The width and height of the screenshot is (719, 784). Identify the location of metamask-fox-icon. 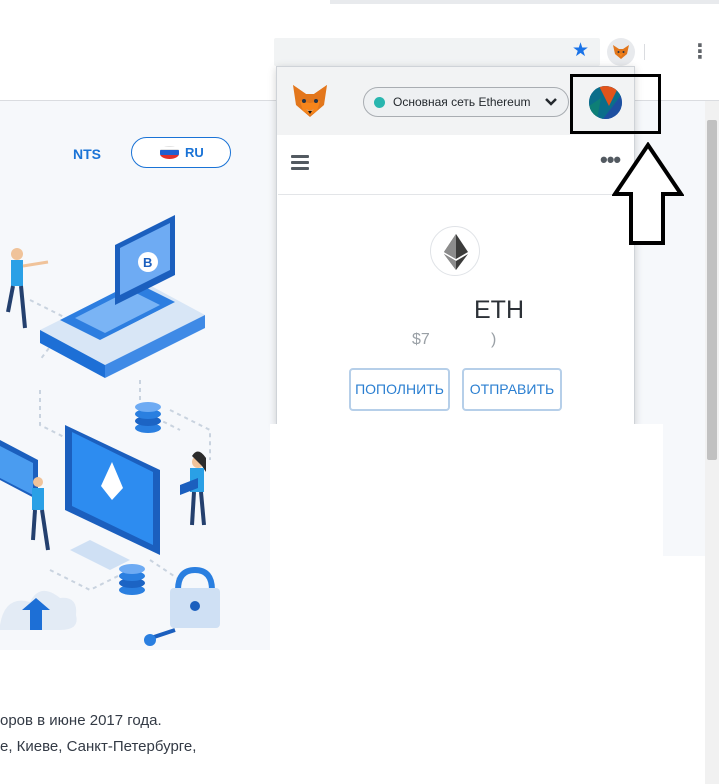
(621, 52).